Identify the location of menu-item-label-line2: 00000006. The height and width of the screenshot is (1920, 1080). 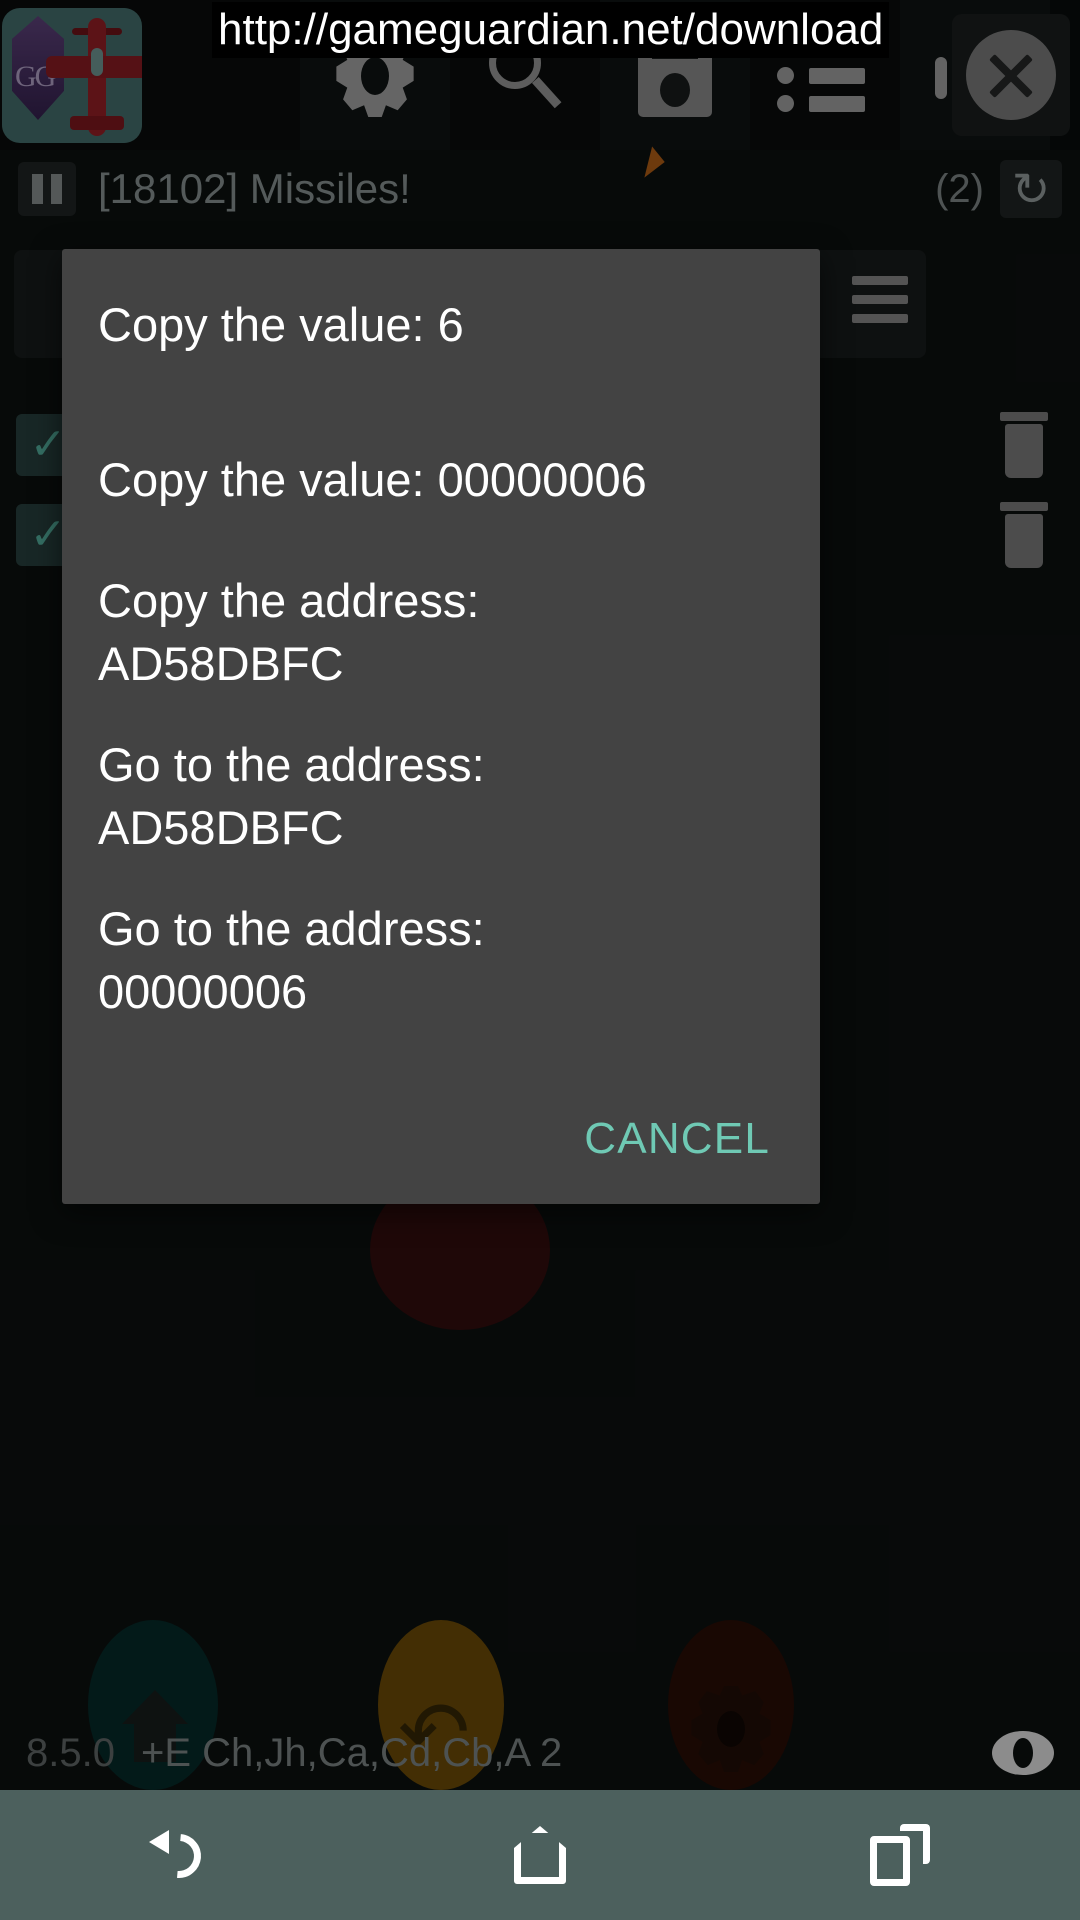
(203, 991).